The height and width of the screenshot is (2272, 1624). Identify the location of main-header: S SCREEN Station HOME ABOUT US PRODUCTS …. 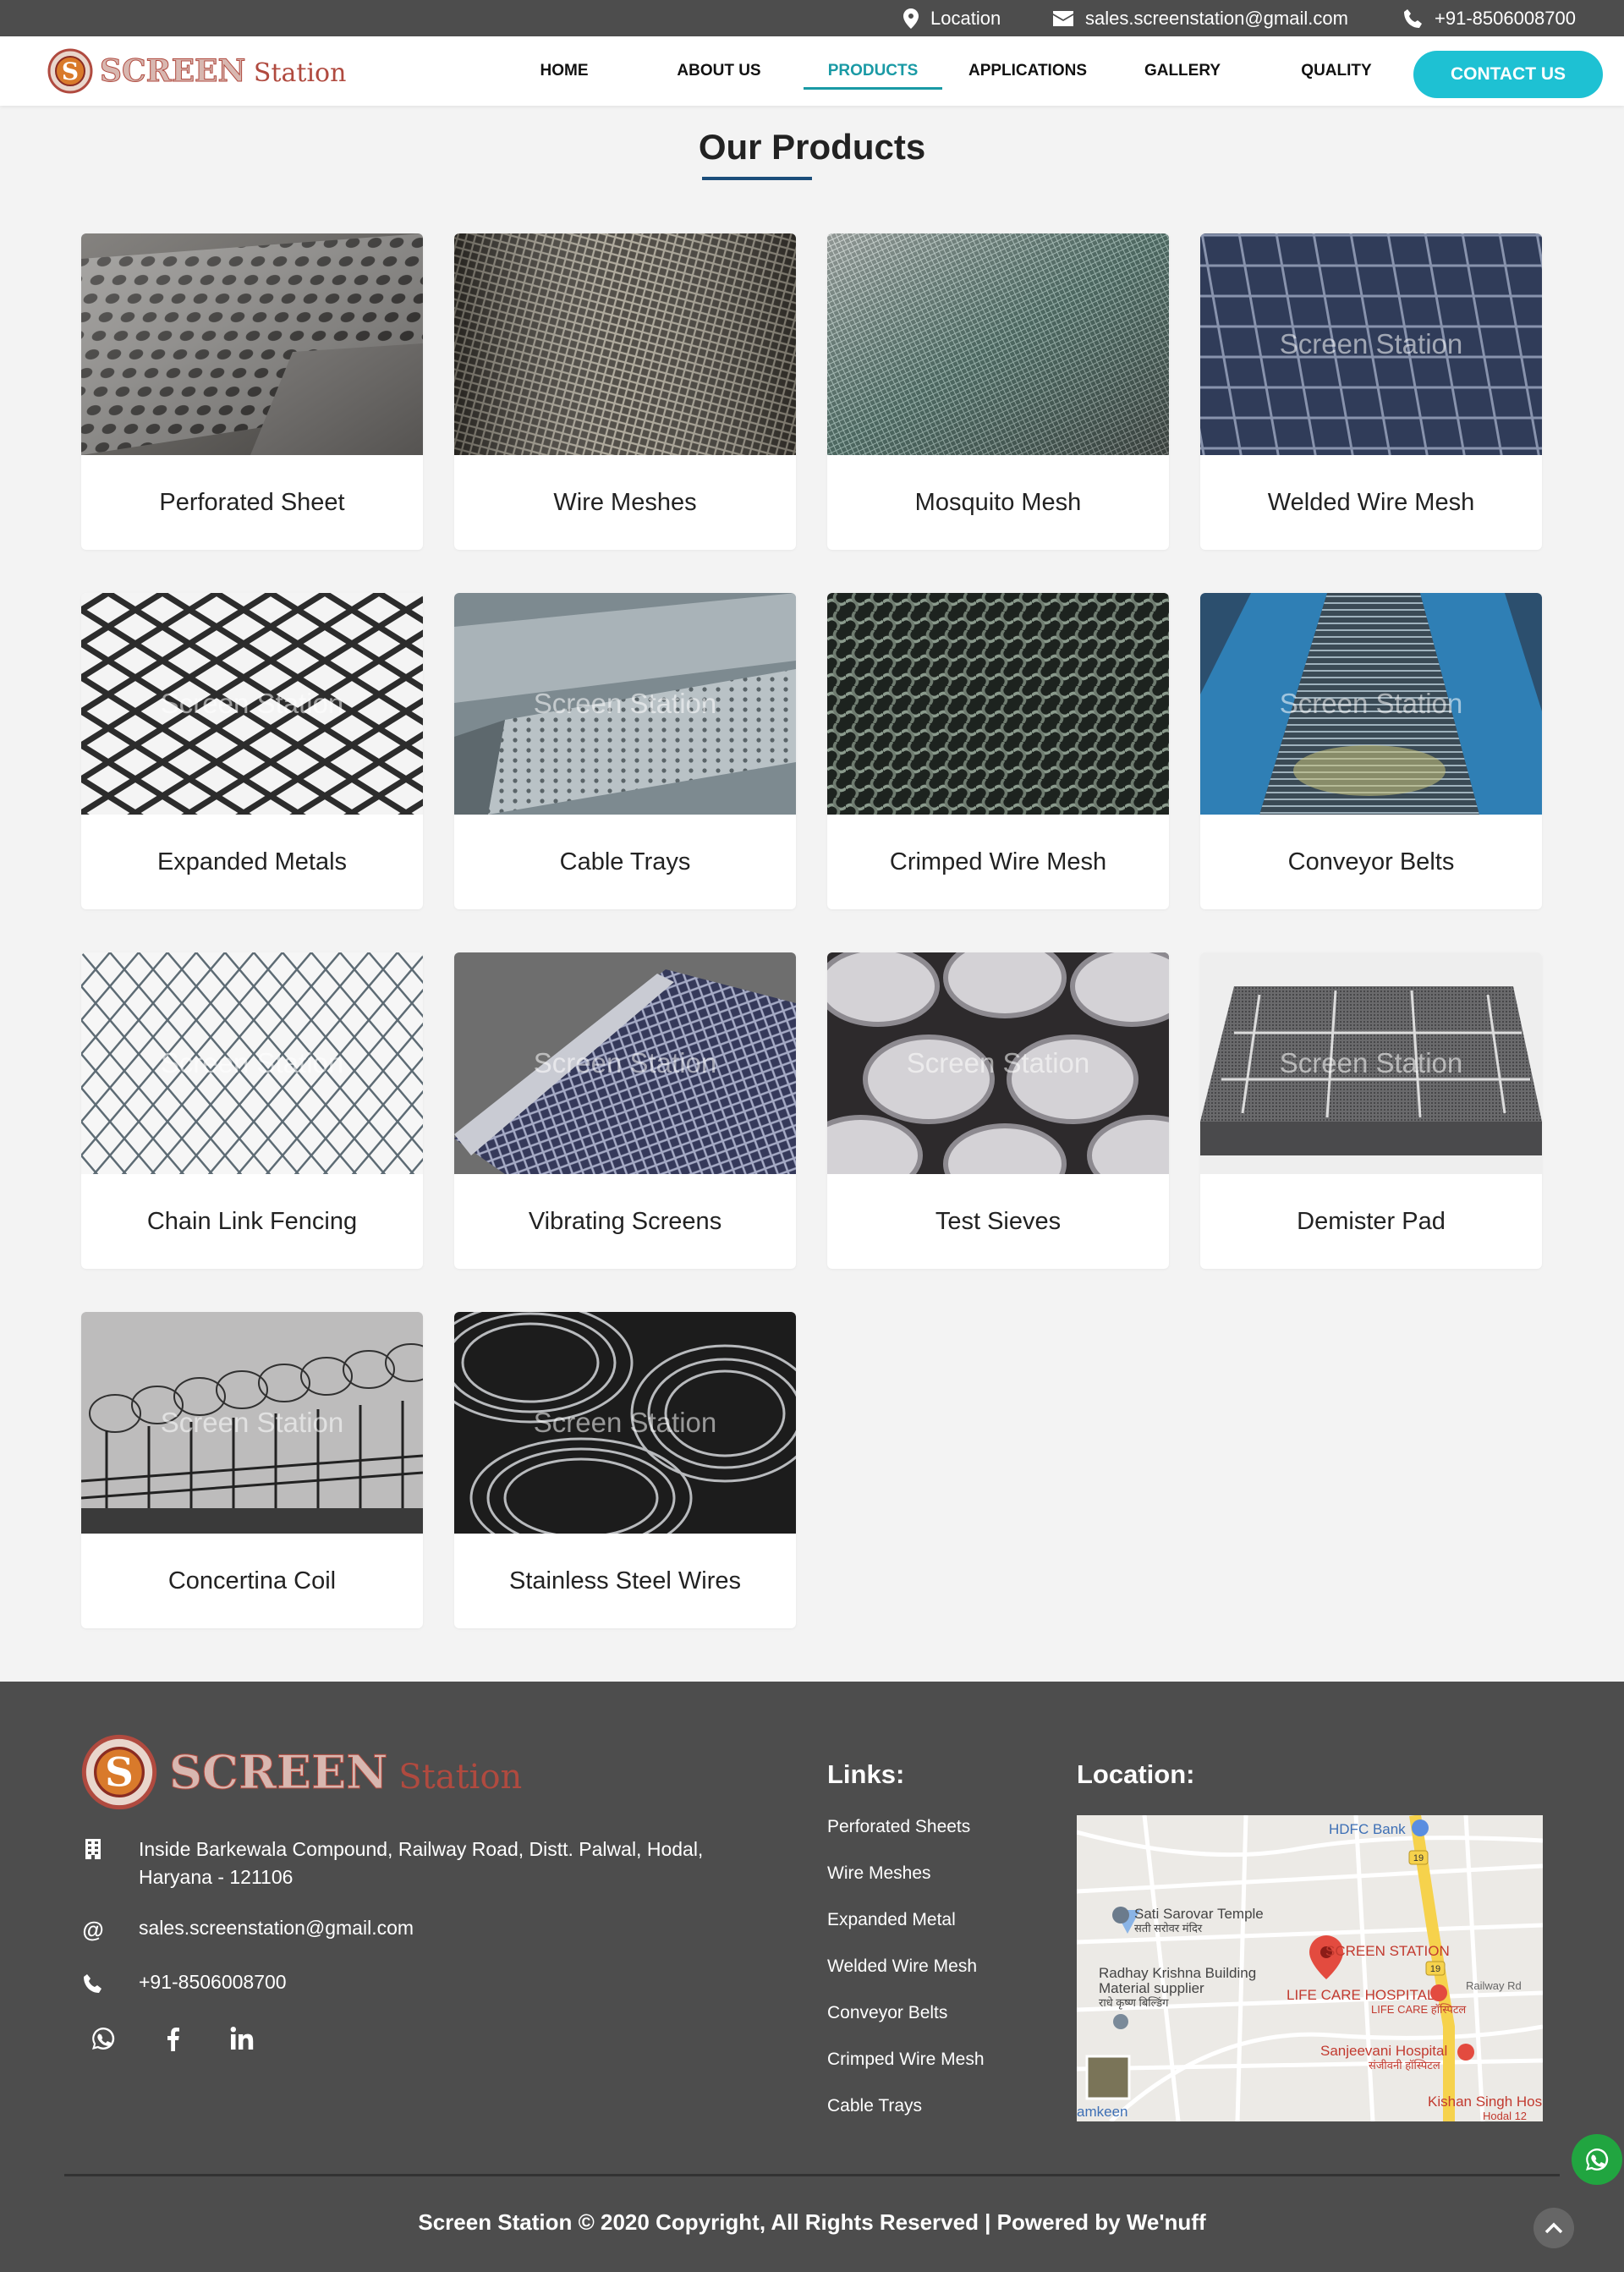
(812, 71).